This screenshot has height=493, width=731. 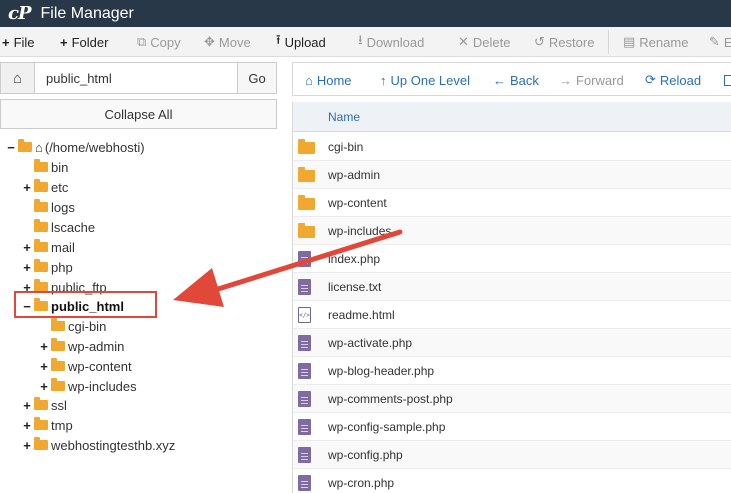 What do you see at coordinates (390, 399) in the screenshot?
I see `file-name: wp-comments-post.php` at bounding box center [390, 399].